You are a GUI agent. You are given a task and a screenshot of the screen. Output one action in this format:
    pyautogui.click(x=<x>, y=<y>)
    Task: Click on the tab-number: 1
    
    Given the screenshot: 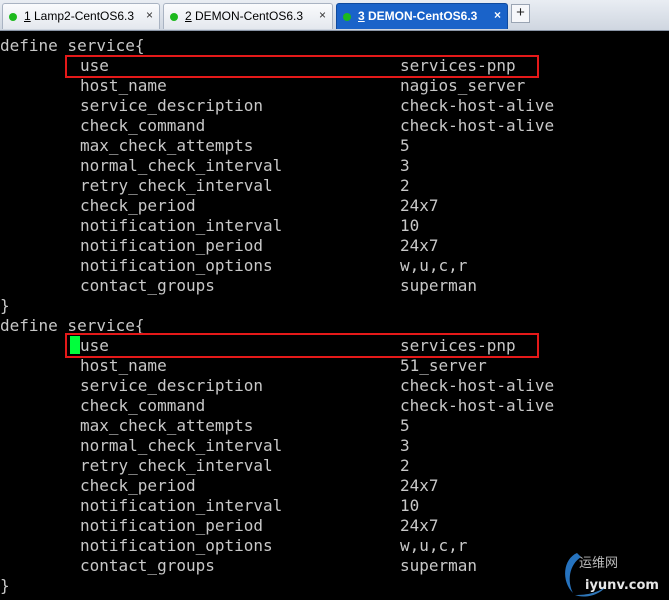 What is the action you would take?
    pyautogui.click(x=27, y=16)
    